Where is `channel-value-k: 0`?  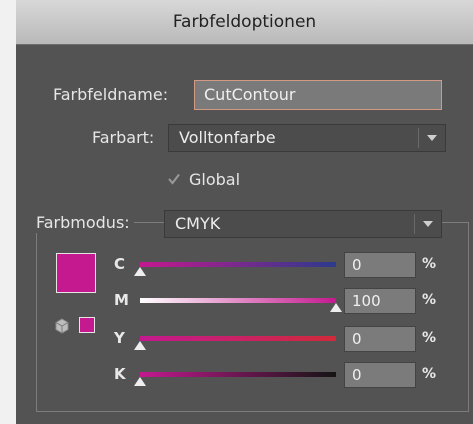
channel-value-k: 0 is located at coordinates (380, 375).